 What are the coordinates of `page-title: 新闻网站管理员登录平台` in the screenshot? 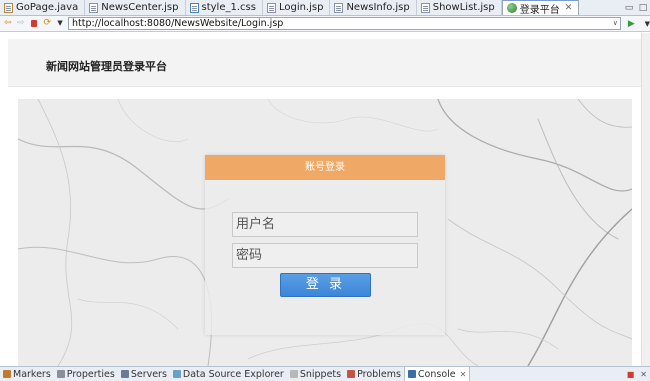 It's located at (106, 66).